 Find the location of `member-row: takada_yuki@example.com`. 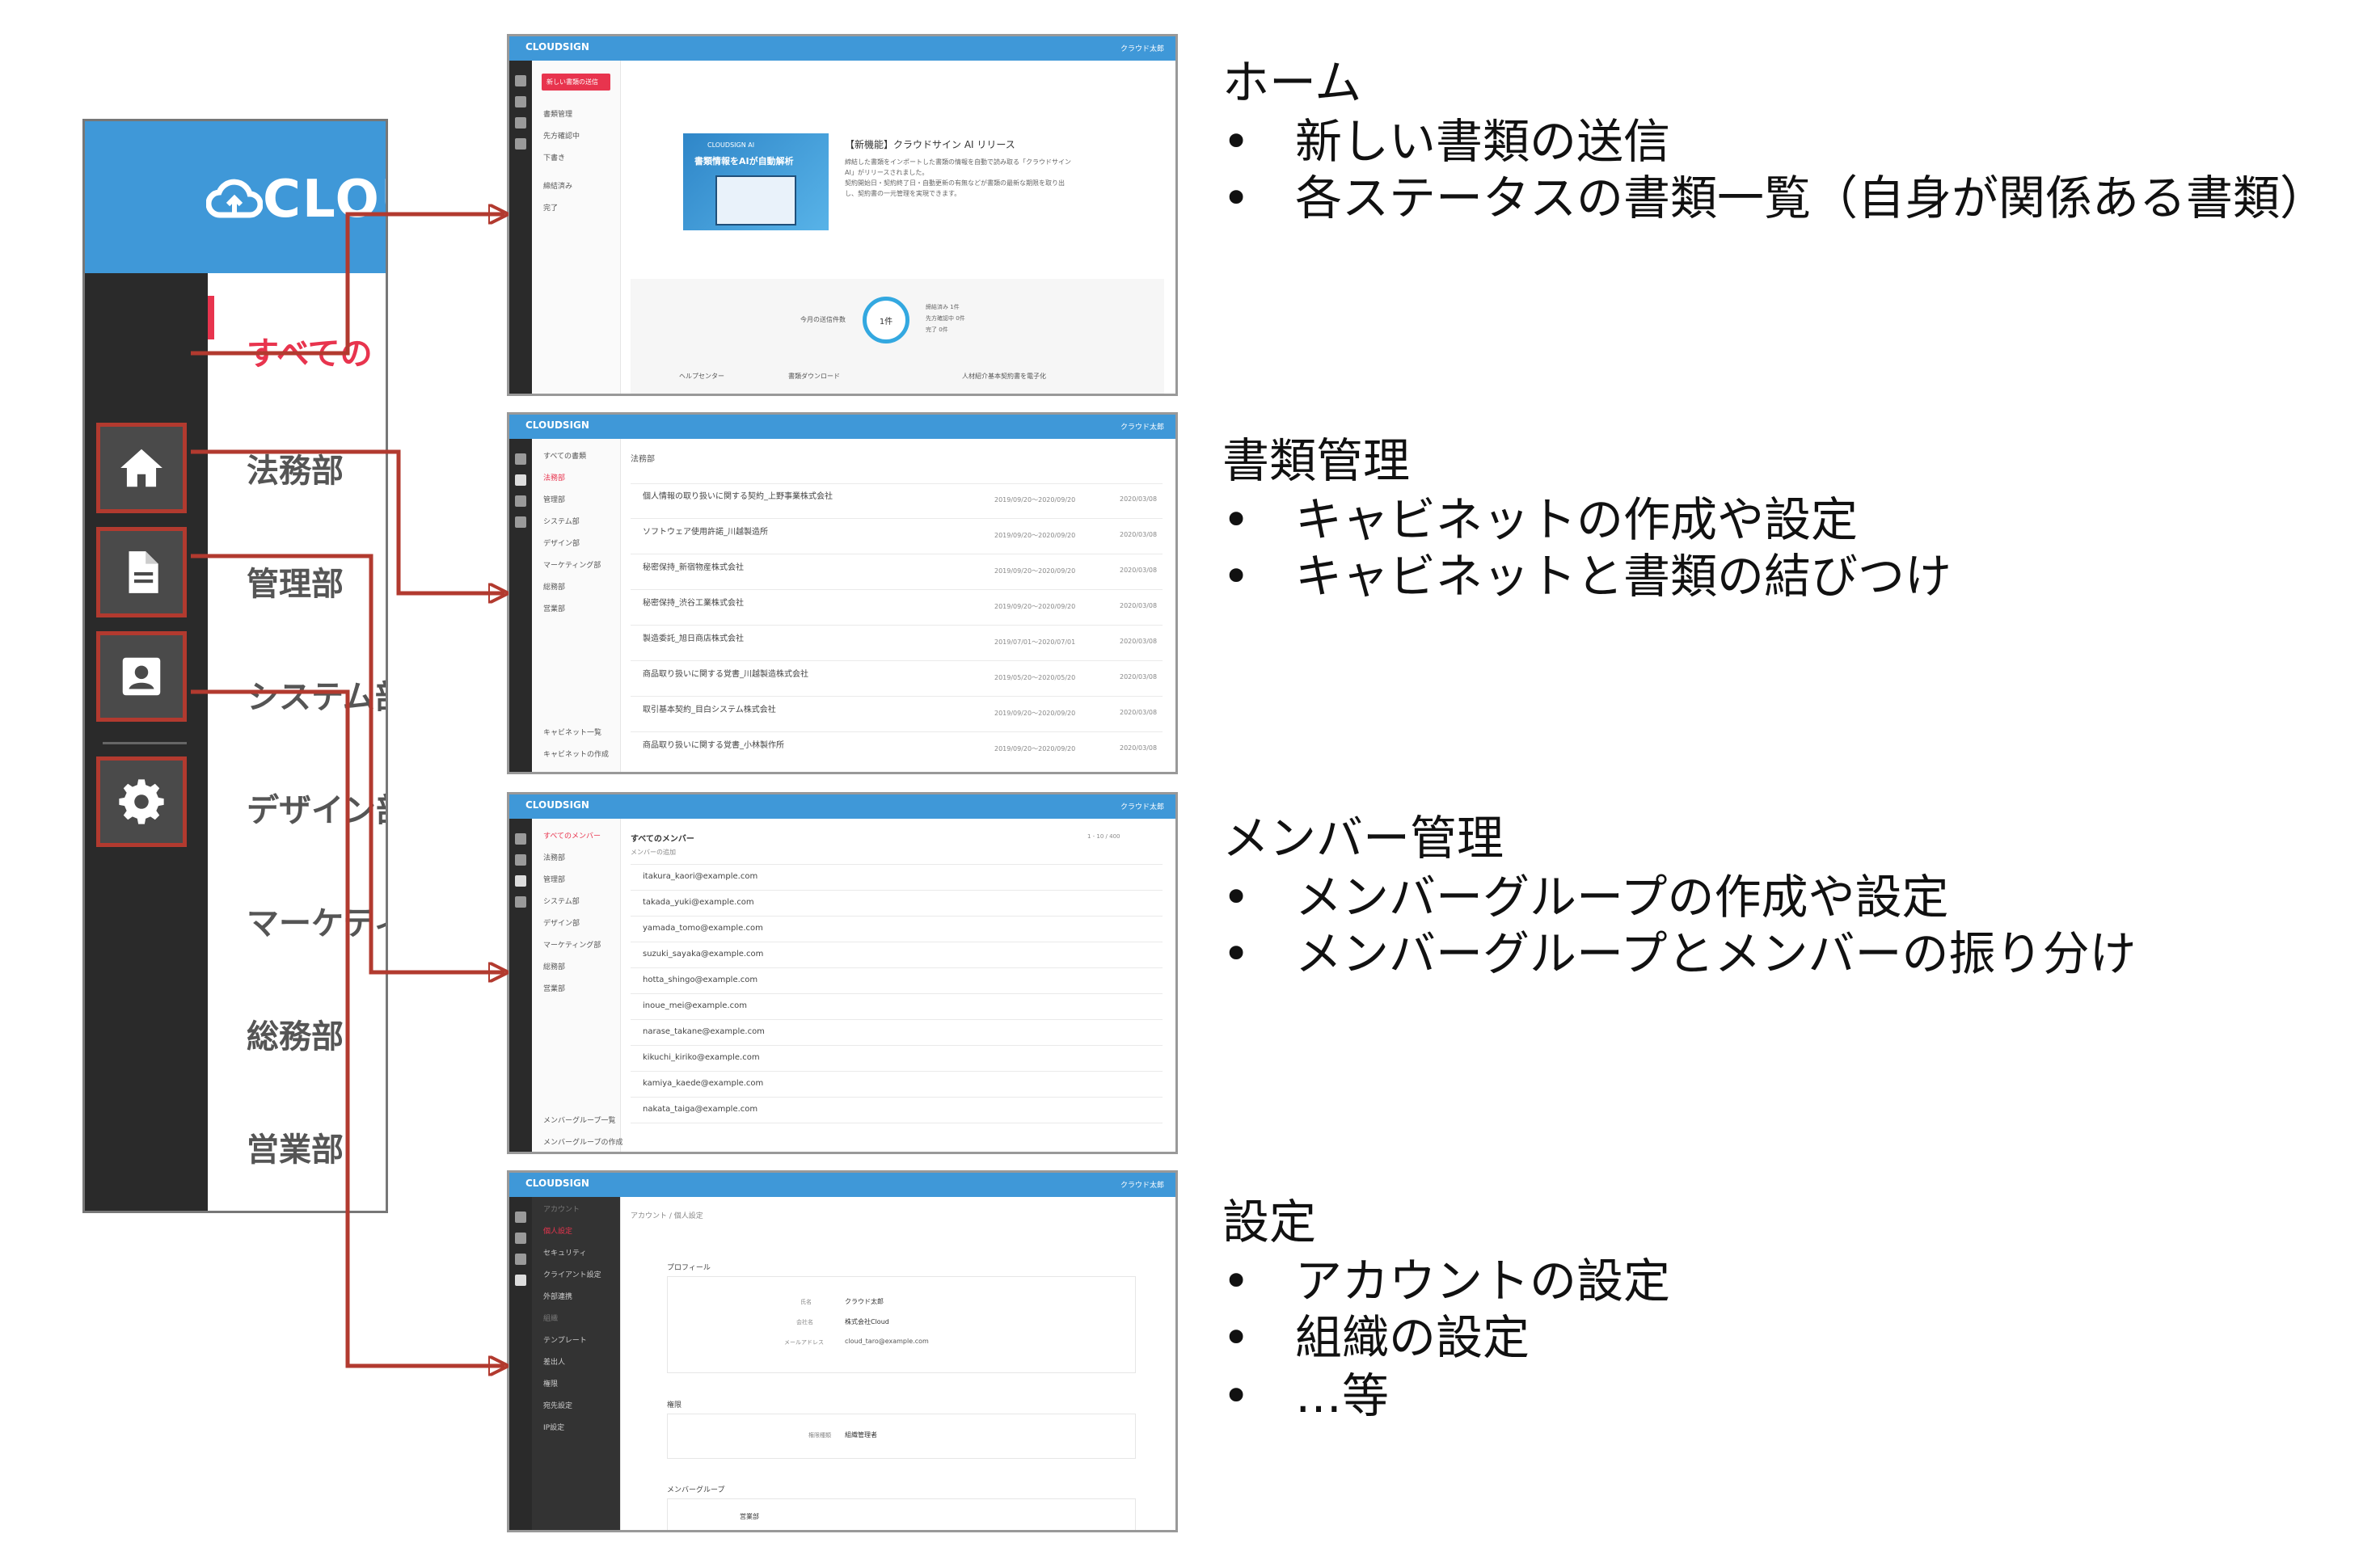

member-row: takada_yuki@example.com is located at coordinates (698, 902).